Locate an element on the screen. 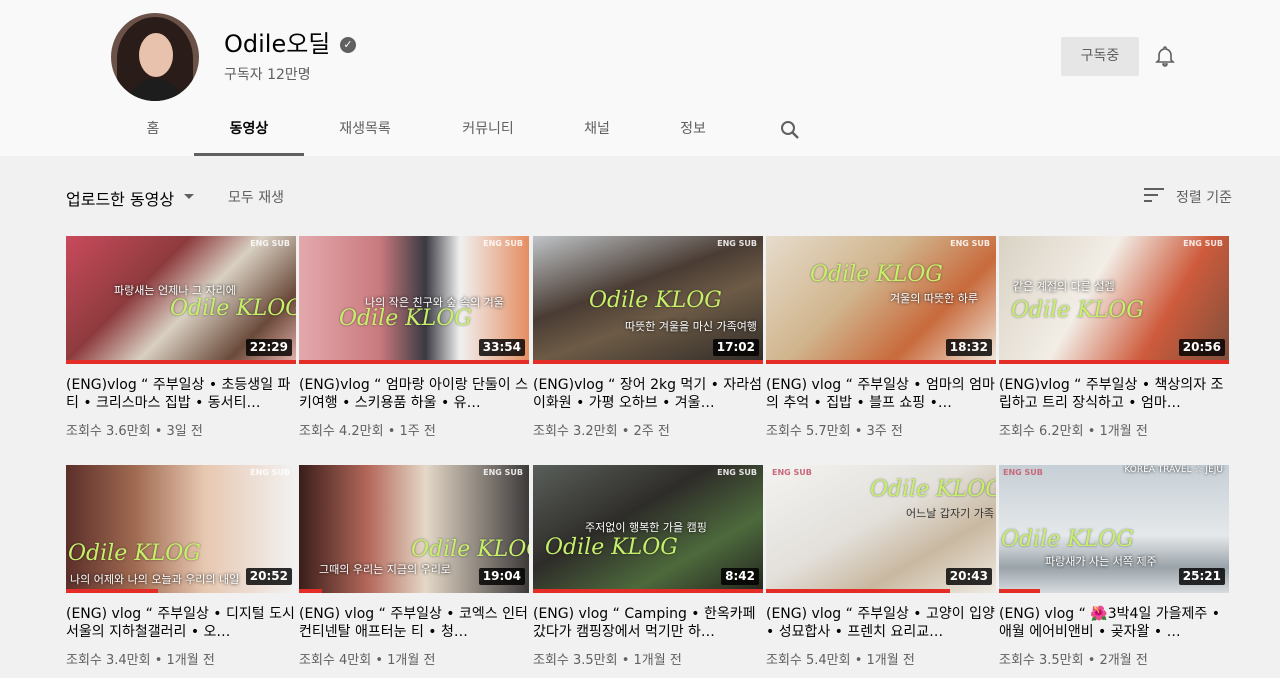 This screenshot has height=678, width=1280. video-thumbnail: ENG SUB 파랑새는 언제나 그 자리에 Odile KLOG 22:29 is located at coordinates (181, 300).